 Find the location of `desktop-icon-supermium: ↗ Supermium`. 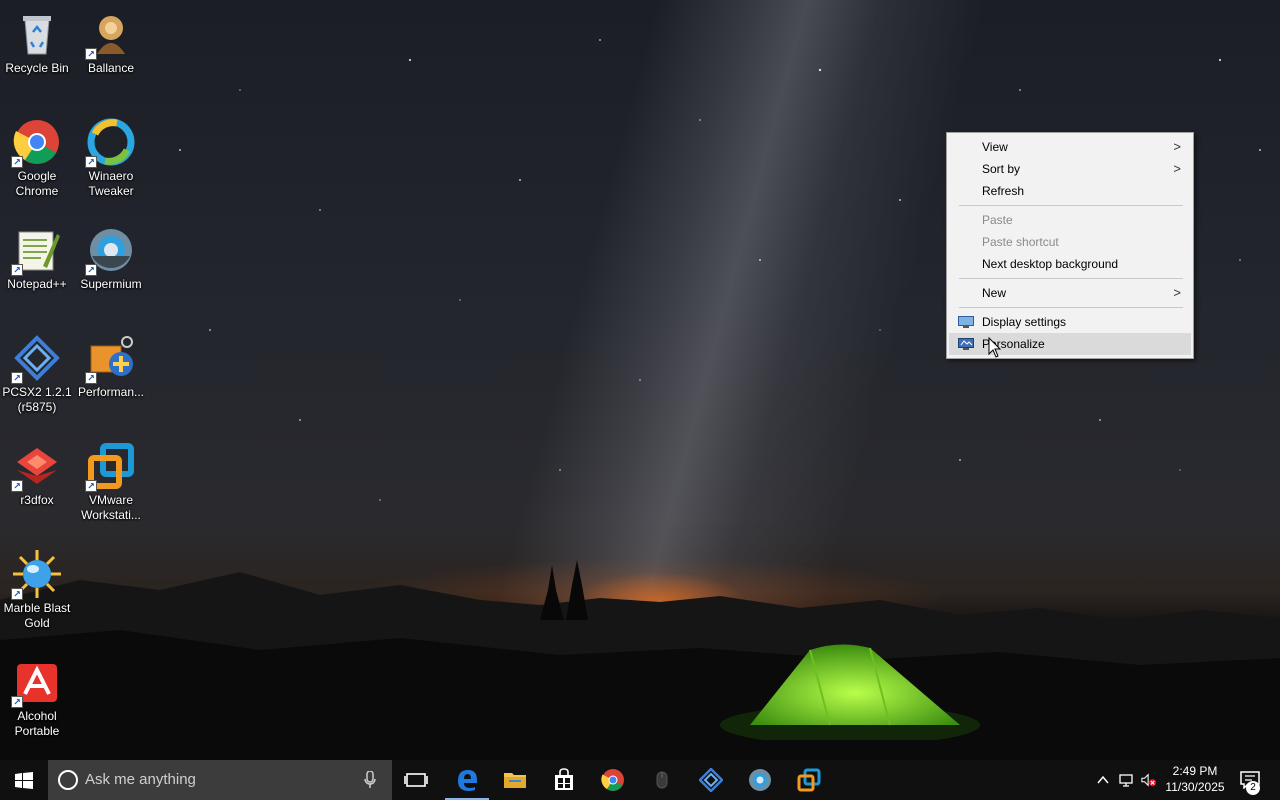

desktop-icon-supermium: ↗ Supermium is located at coordinates (111, 257).